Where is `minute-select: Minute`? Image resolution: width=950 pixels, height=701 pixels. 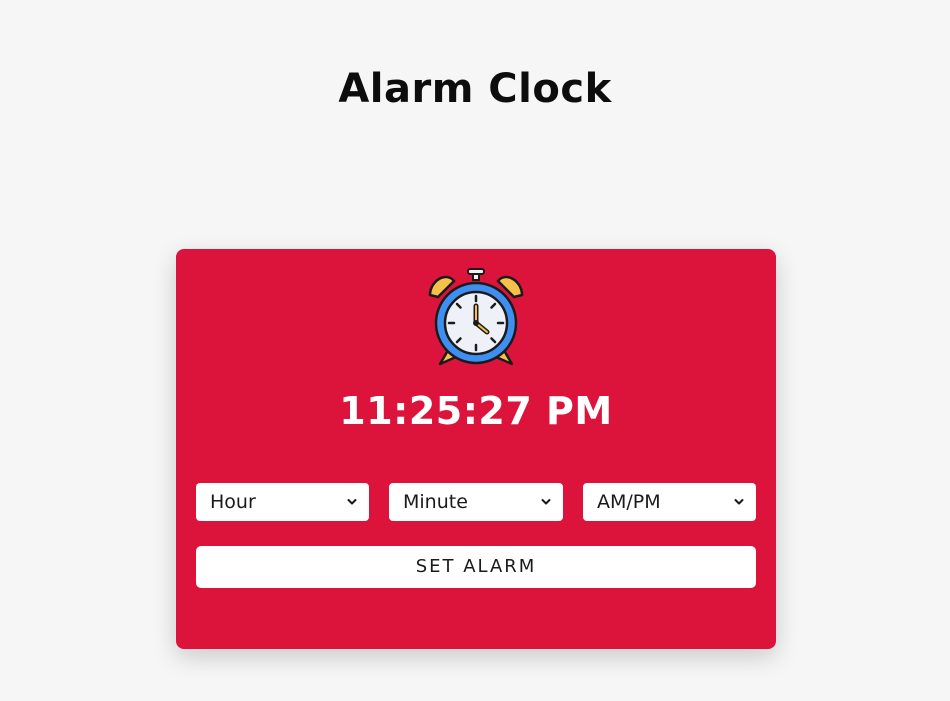 minute-select: Minute is located at coordinates (476, 502).